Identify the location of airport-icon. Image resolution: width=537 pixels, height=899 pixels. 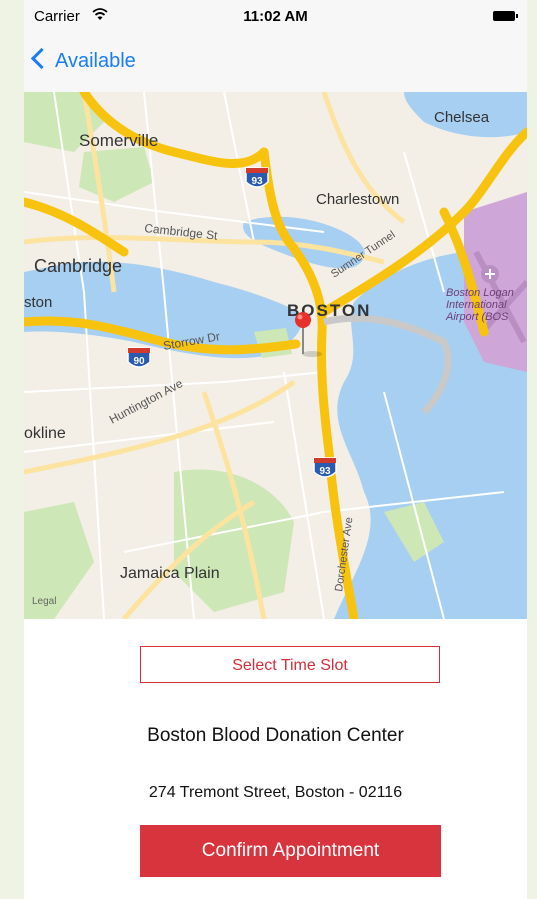
(490, 274).